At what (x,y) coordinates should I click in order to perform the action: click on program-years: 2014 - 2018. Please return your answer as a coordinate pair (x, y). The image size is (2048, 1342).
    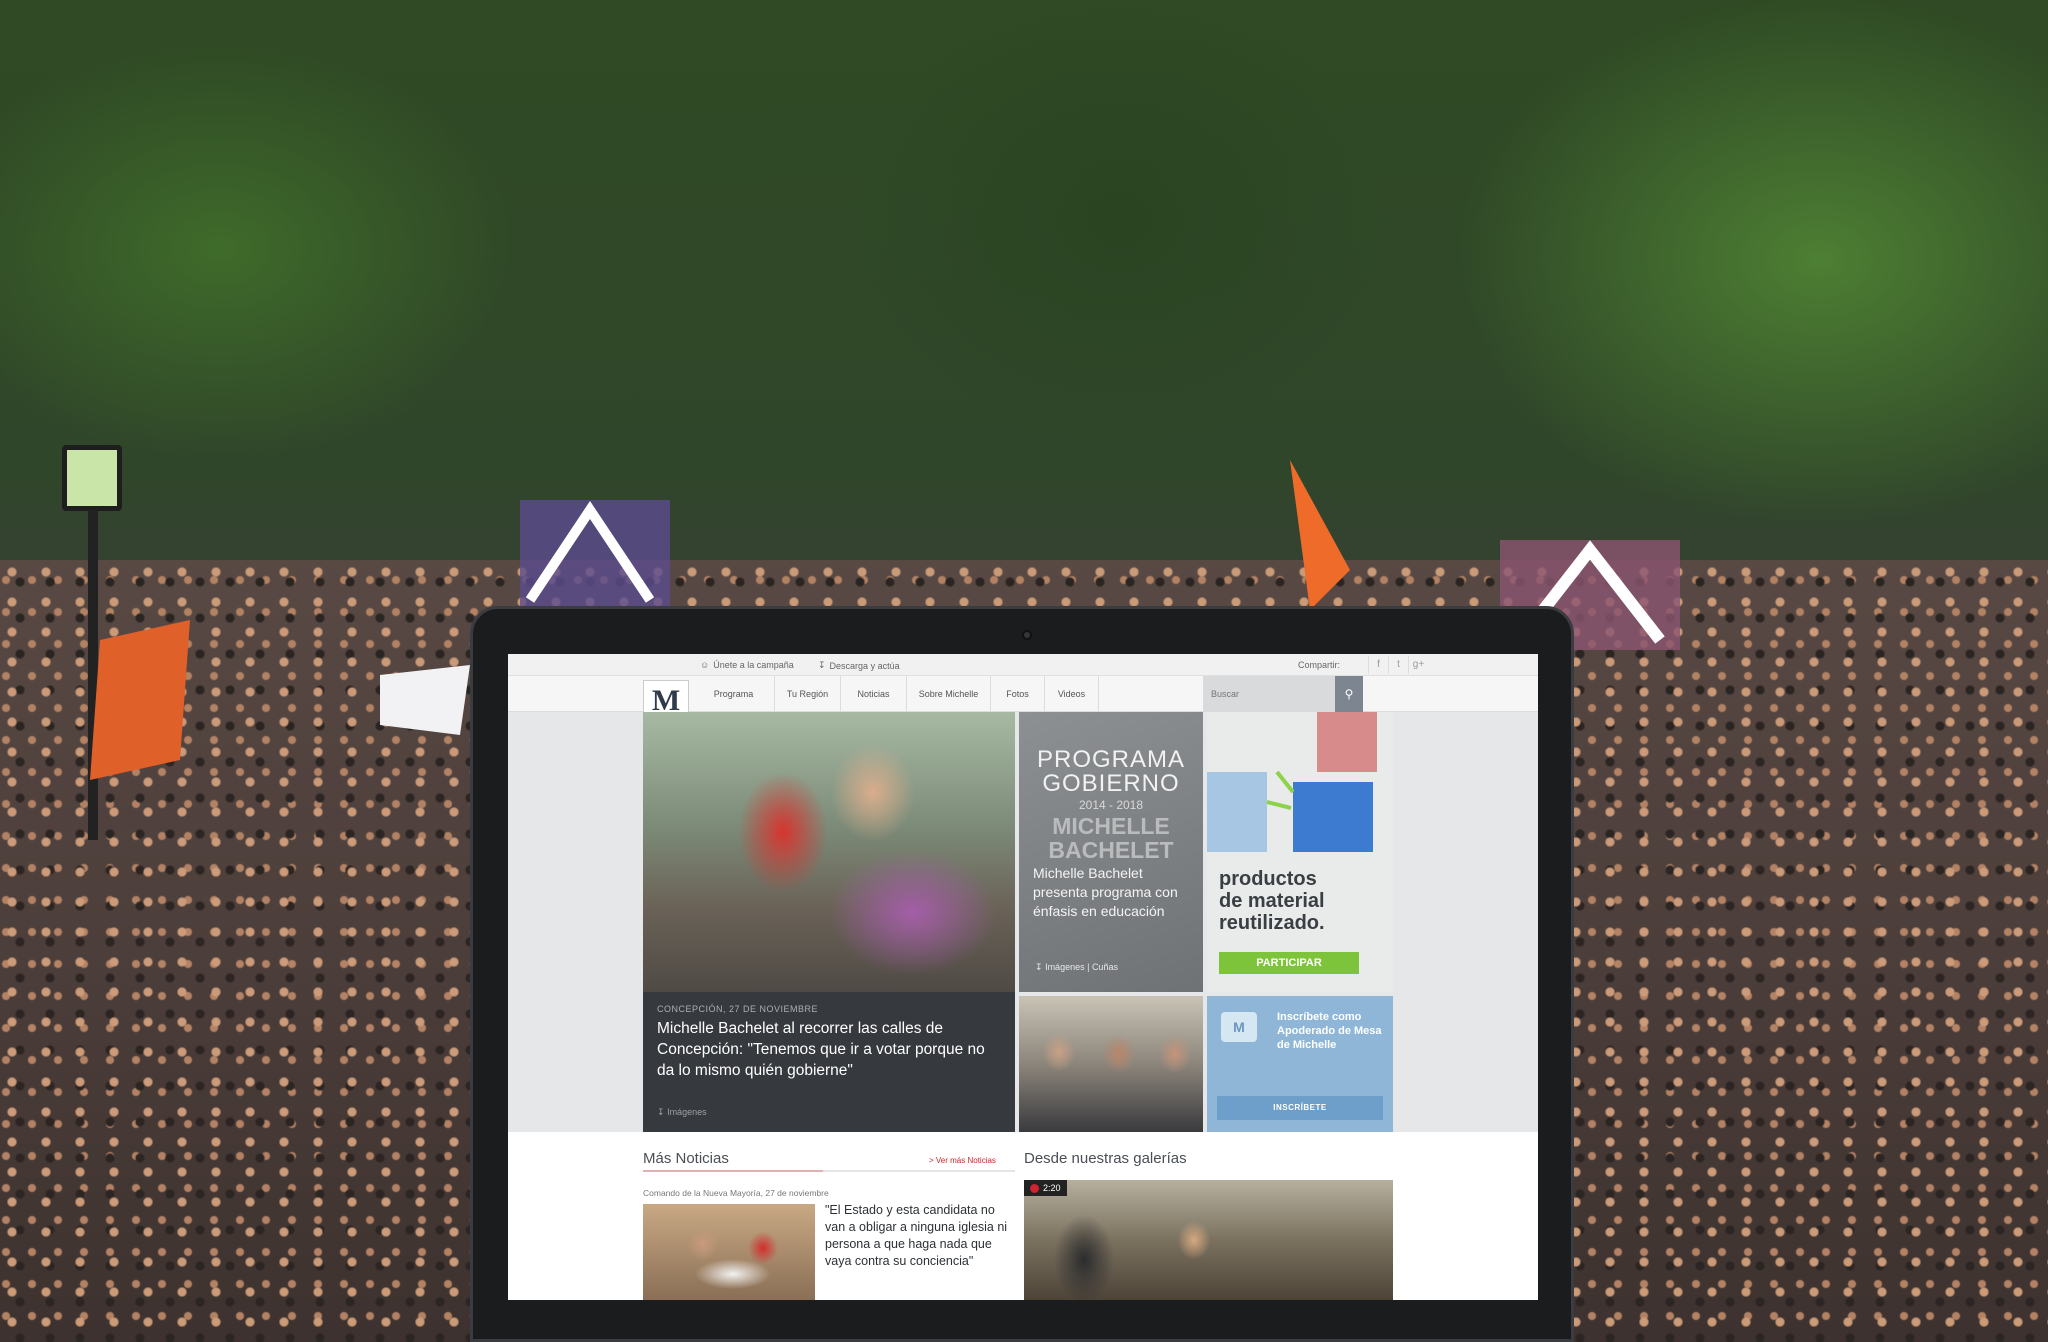
    Looking at the image, I should click on (1111, 805).